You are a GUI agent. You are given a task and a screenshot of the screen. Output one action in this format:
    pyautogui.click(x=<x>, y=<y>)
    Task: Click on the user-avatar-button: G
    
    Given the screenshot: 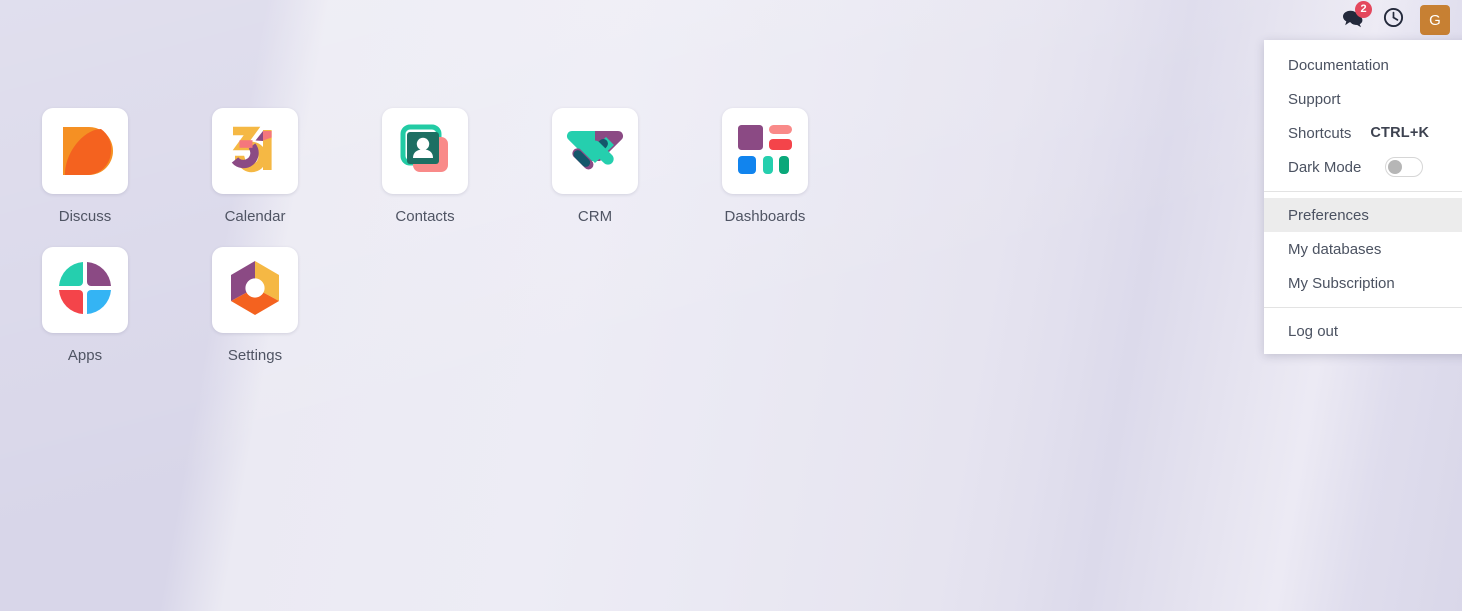 What is the action you would take?
    pyautogui.click(x=1435, y=20)
    